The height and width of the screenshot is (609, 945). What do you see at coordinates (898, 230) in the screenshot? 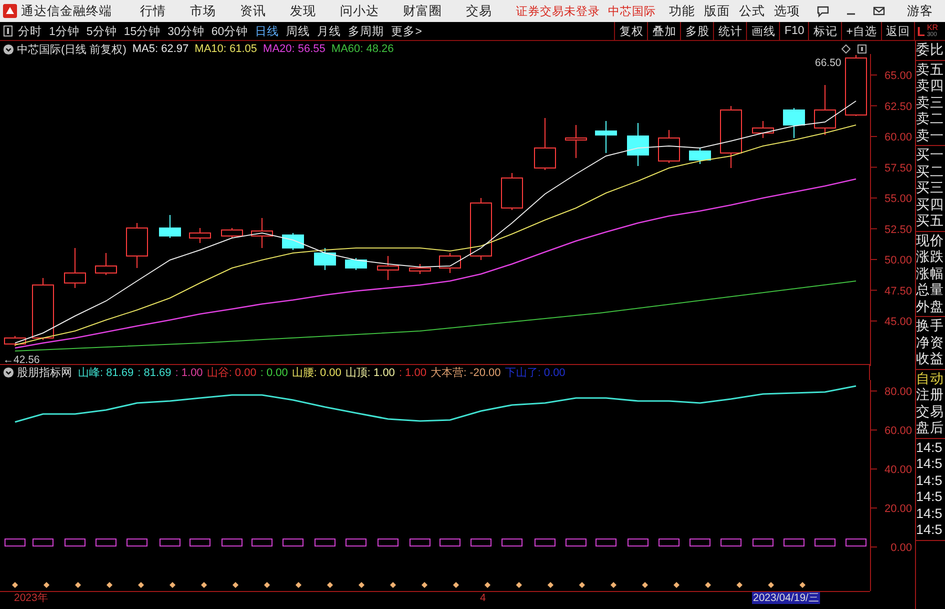
I see `price-axis-label: 52.50` at bounding box center [898, 230].